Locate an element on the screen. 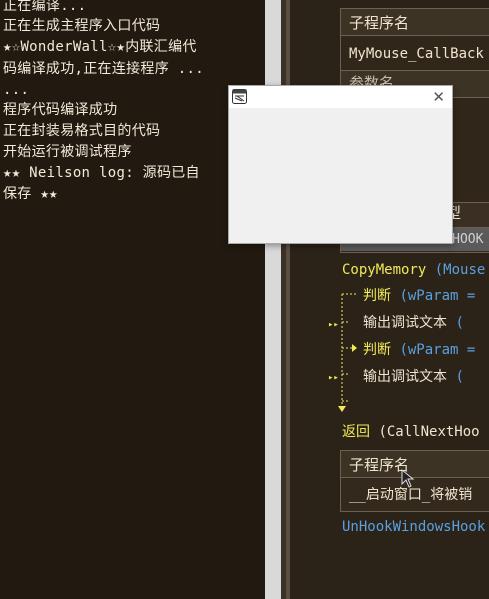 This screenshot has width=489, height=599. window-app-icon is located at coordinates (239, 96).